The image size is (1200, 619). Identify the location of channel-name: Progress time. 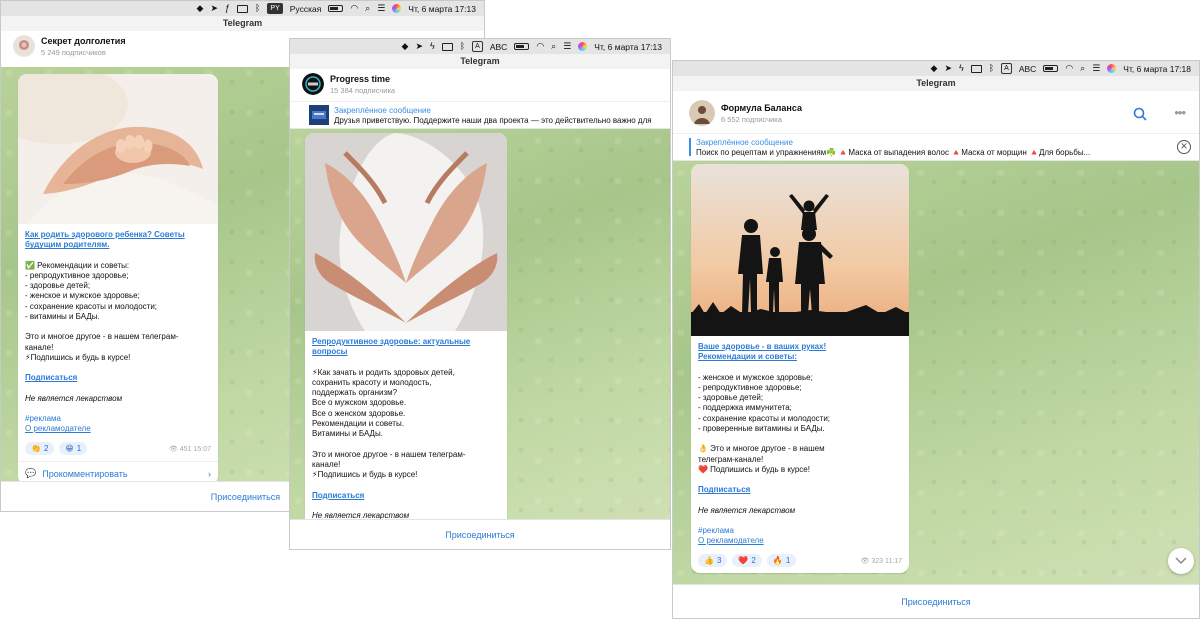
(360, 78).